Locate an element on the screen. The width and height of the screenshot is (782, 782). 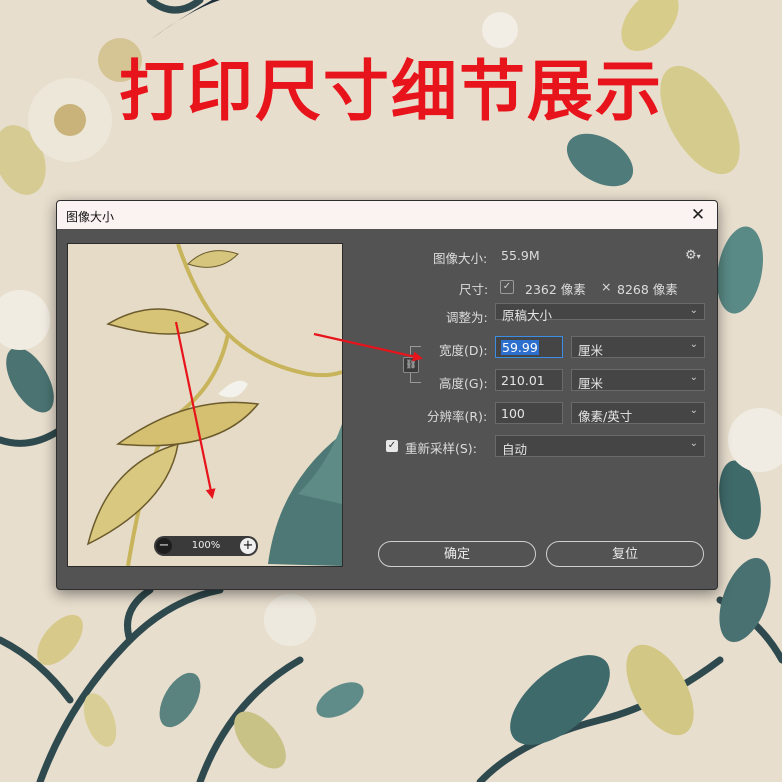
dialog-titlebar: 图像大小 ✕ is located at coordinates (387, 215).